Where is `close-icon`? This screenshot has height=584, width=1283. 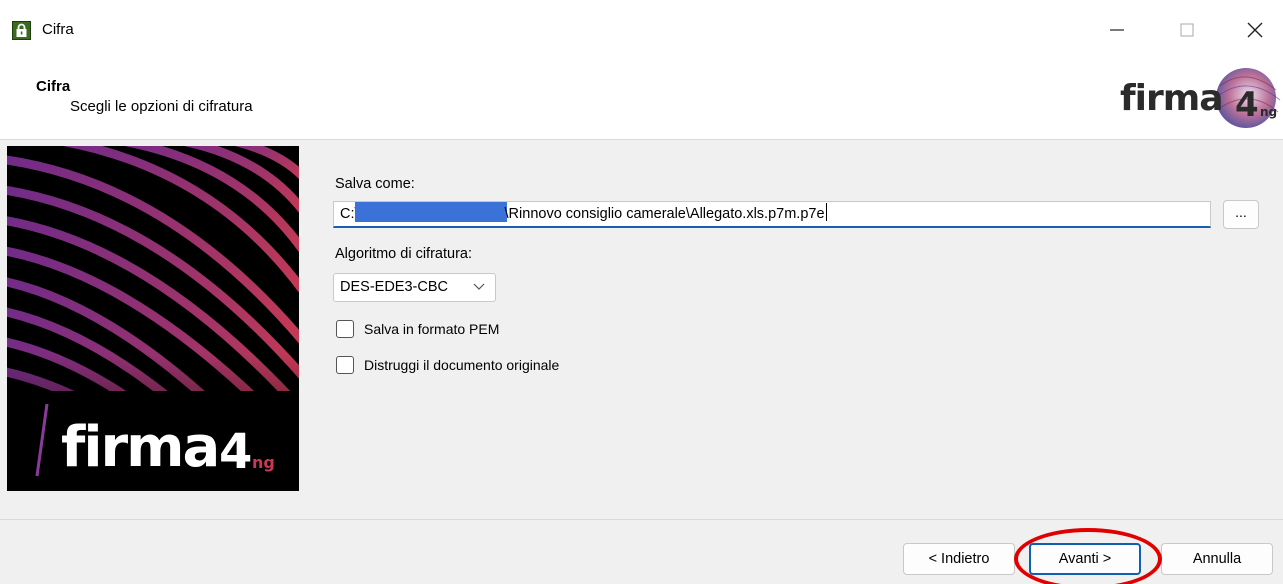 close-icon is located at coordinates (1255, 30).